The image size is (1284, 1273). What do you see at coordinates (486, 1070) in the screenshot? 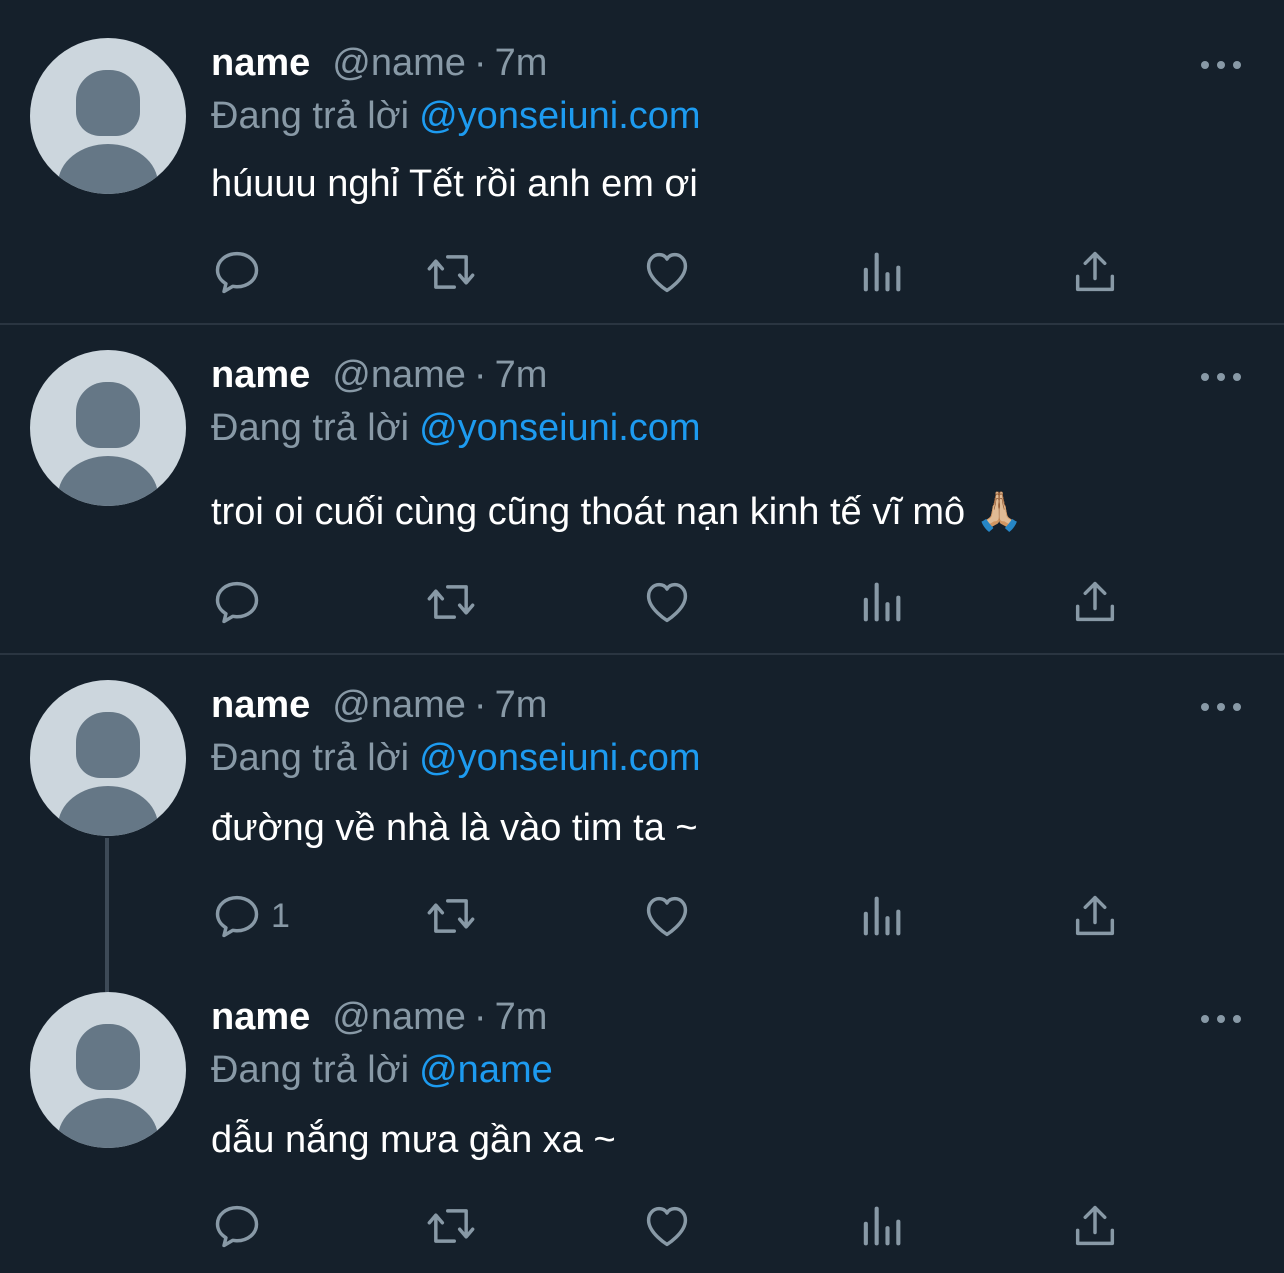
I see `reply-mention-link: @name` at bounding box center [486, 1070].